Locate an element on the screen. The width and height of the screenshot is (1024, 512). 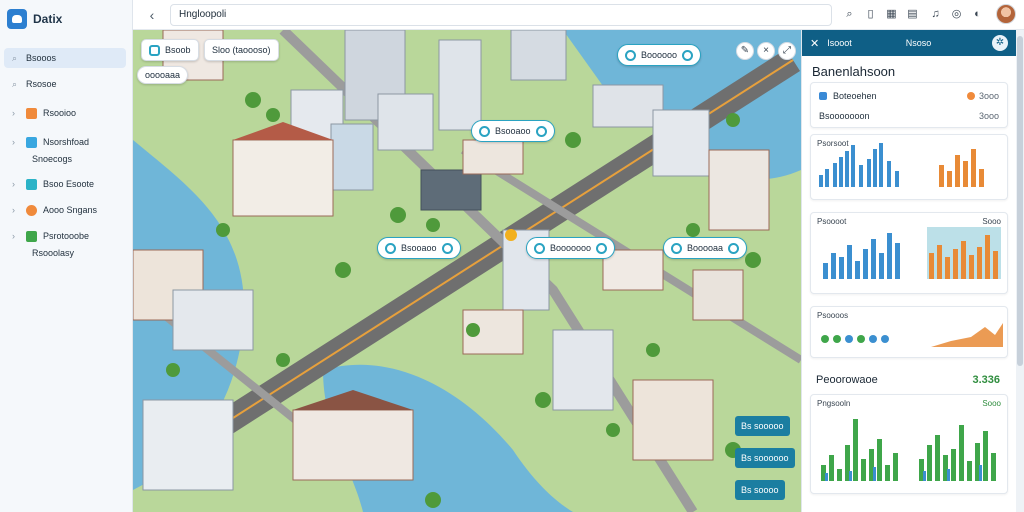
panel-header: ✕ Isooot Nsoso ✲ is located at coordinates (909, 43).